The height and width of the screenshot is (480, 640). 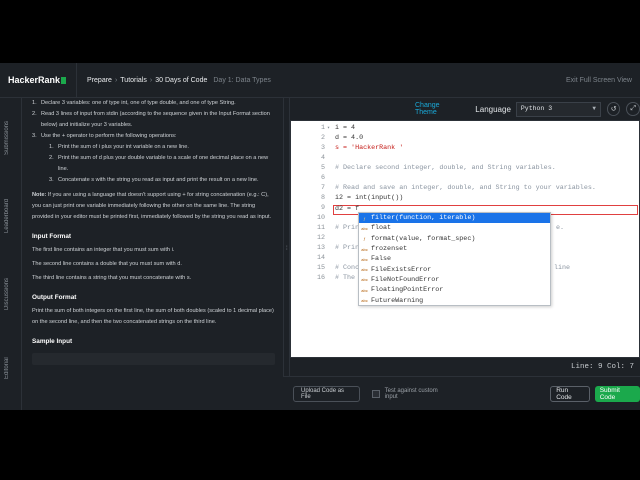 I want to click on custom-input-checkbox, so click(x=376, y=393).